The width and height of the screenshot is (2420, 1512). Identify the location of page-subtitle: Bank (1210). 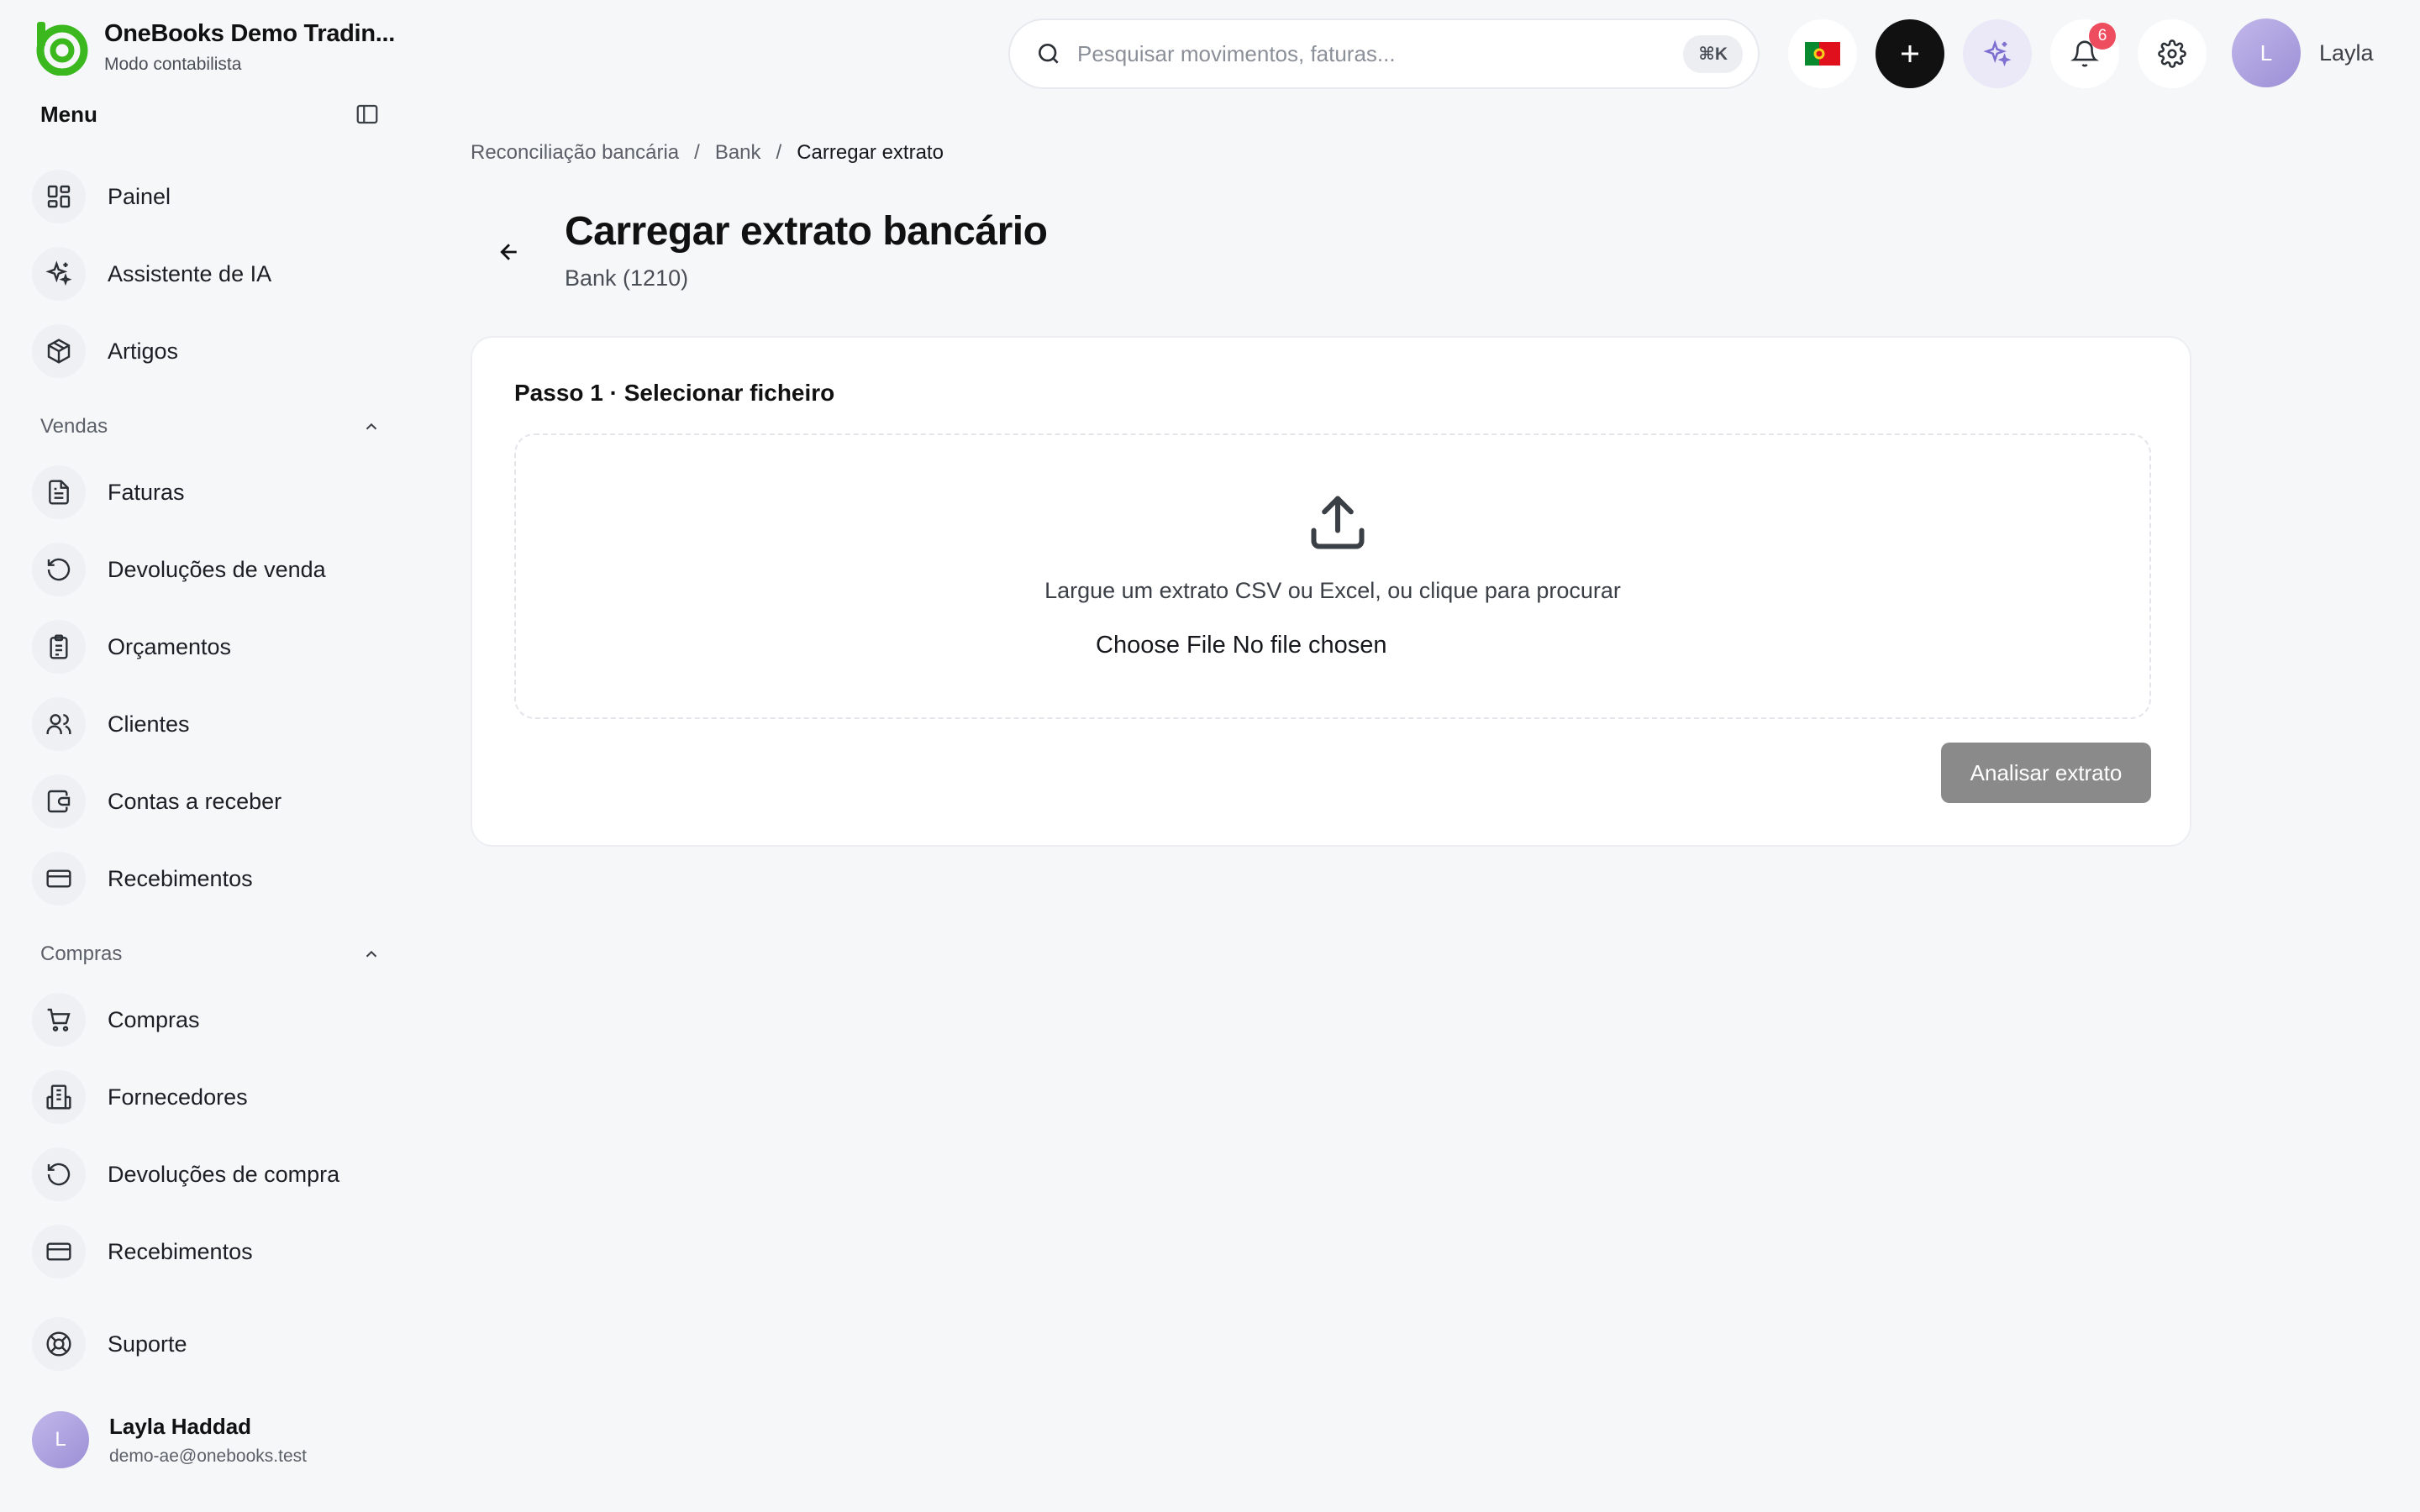
(627, 278).